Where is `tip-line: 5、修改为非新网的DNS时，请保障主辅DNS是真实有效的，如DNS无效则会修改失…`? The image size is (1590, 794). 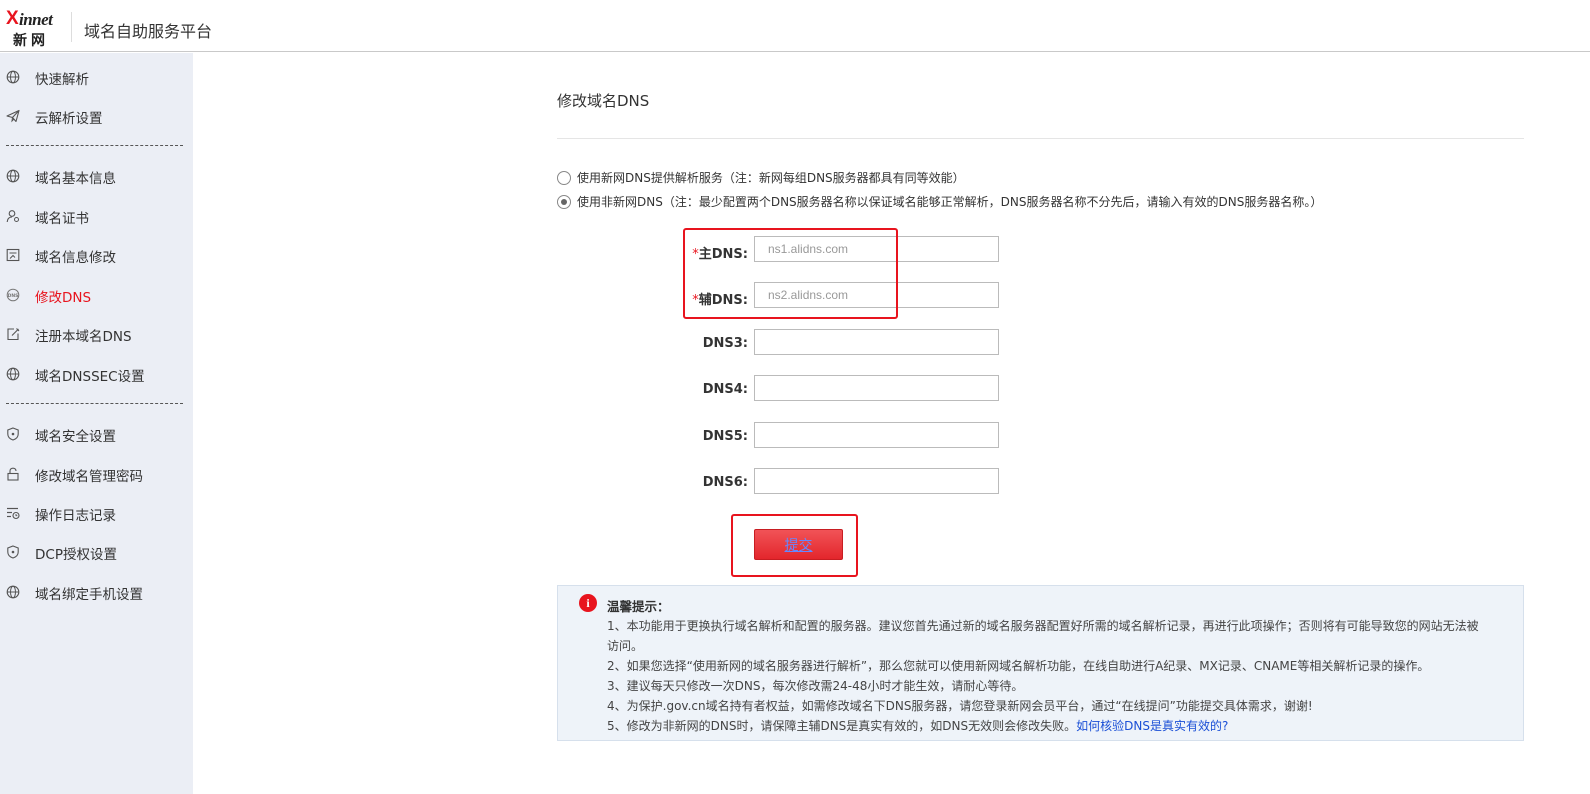
tip-line: 5、修改为非新网的DNS时，请保障主辅DNS是真实有效的，如DNS无效则会修改失… is located at coordinates (918, 726).